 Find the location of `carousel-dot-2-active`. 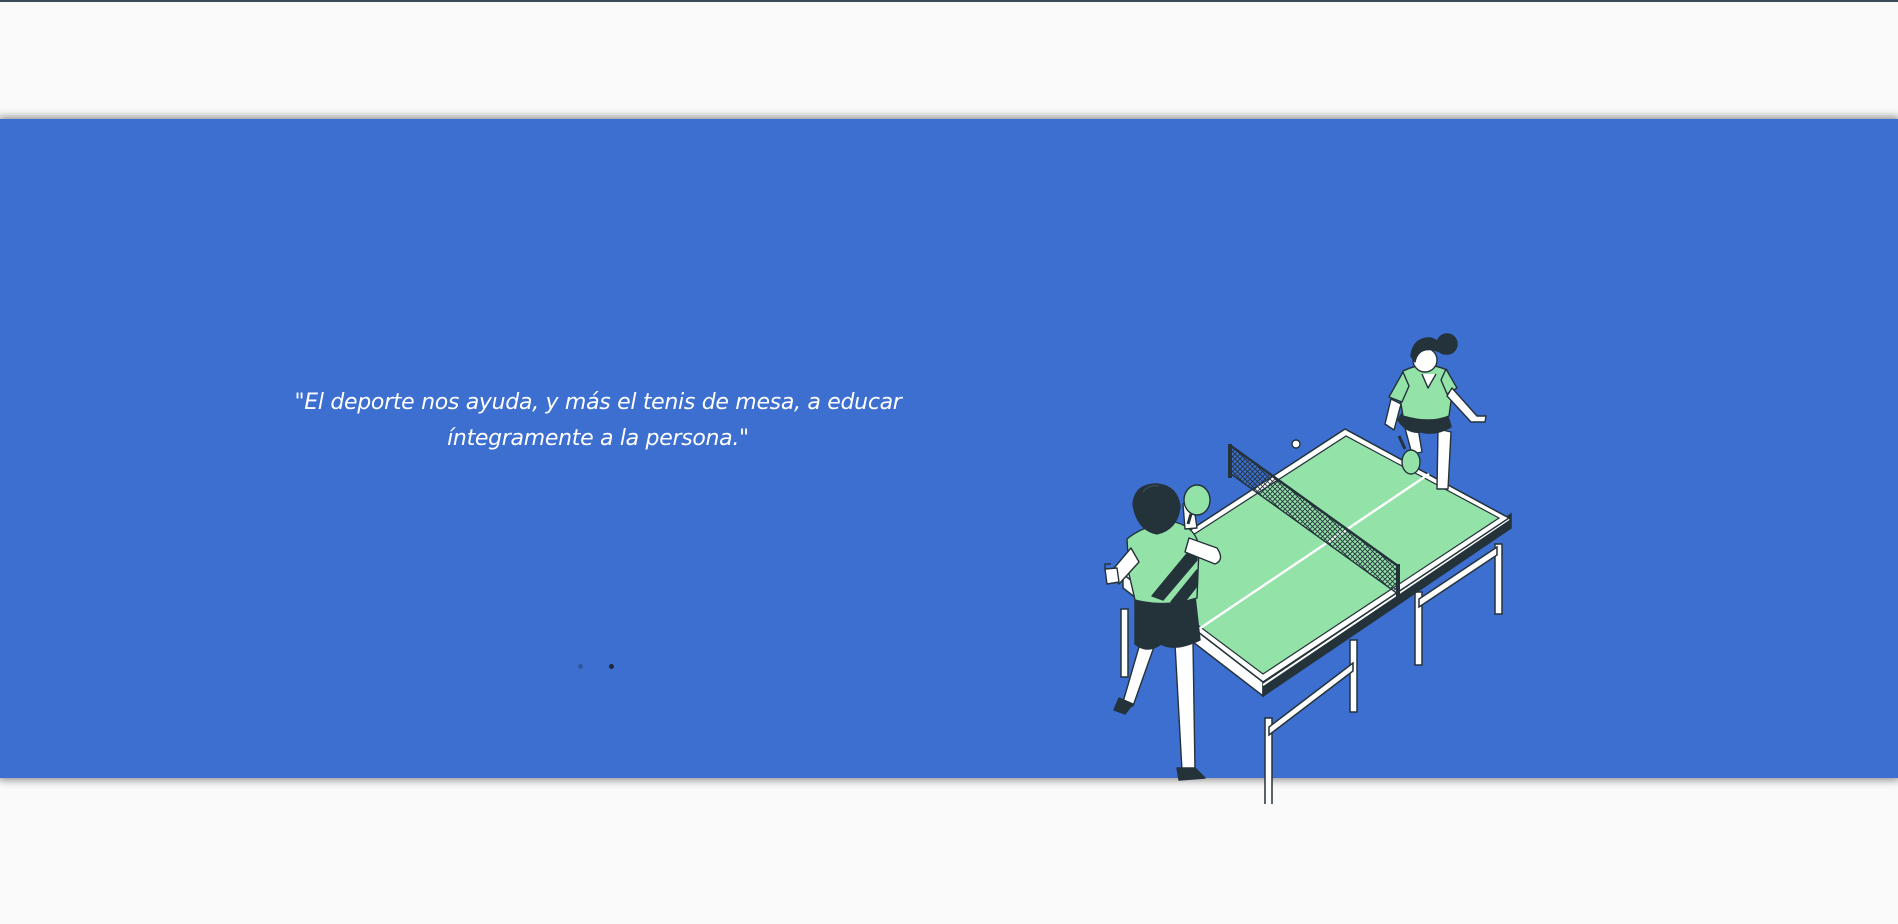

carousel-dot-2-active is located at coordinates (611, 666).